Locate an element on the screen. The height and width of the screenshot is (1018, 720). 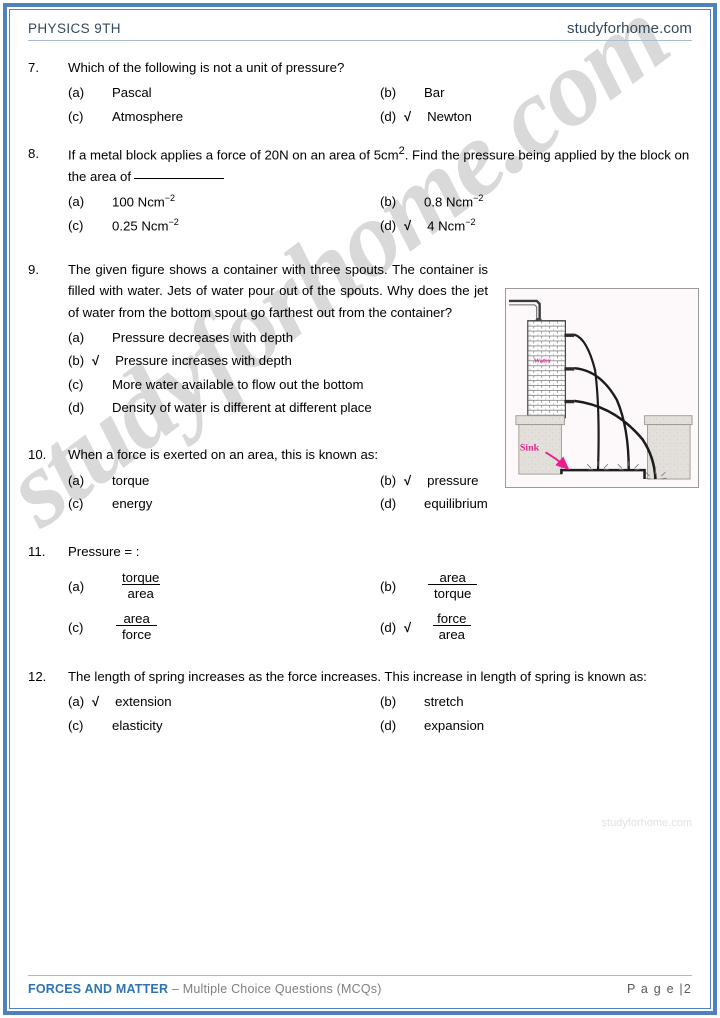
option-11c: (c) area force is located at coordinates (224, 627).